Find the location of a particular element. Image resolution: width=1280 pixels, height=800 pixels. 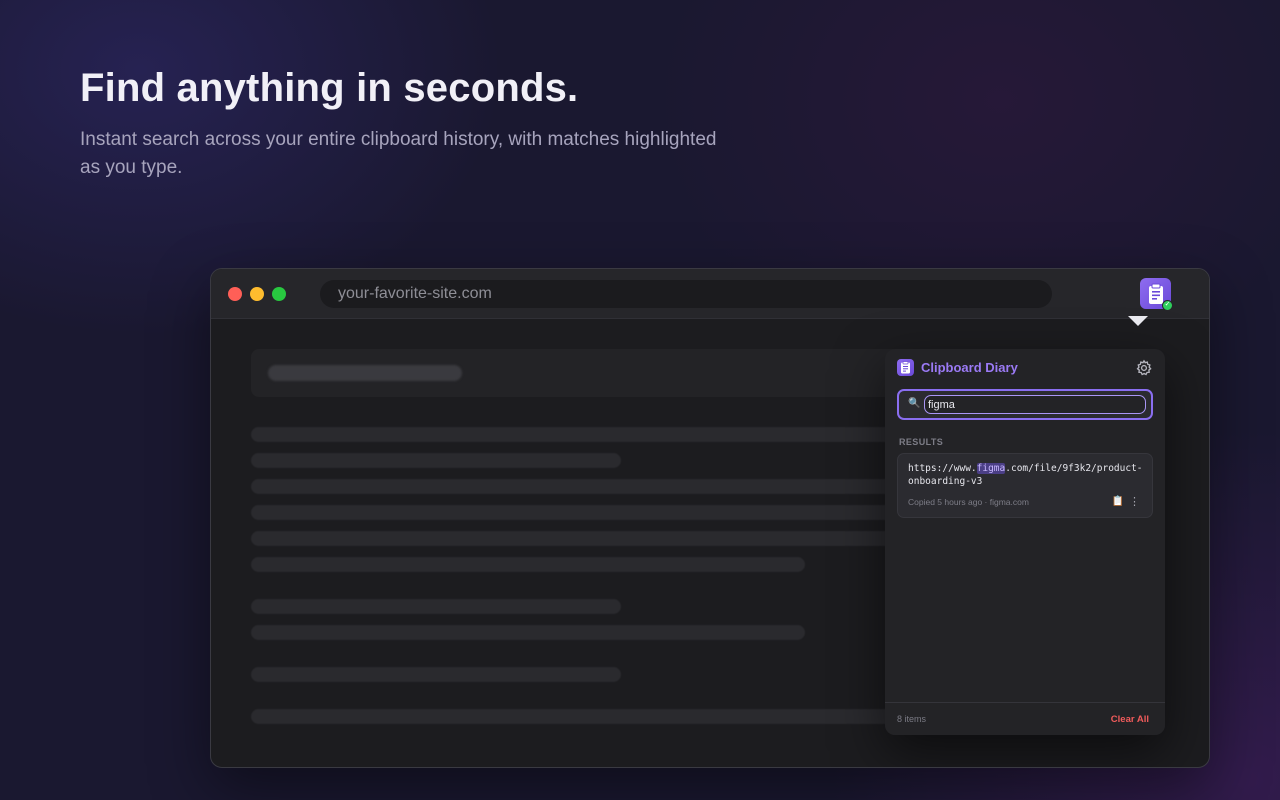

app-logo-icon is located at coordinates (905, 367).